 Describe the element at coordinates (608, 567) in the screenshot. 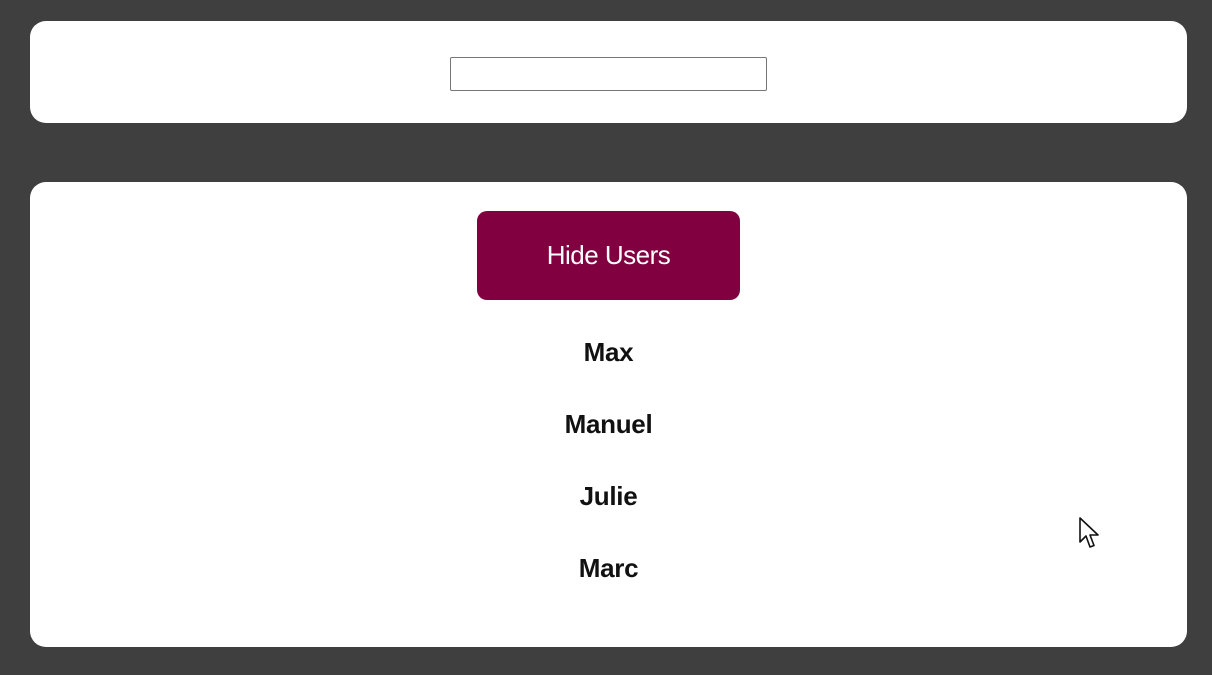

I see `list-item: Marc` at that location.